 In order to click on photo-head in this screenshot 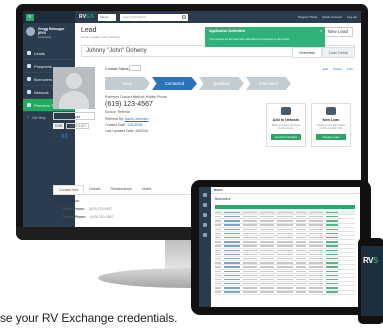, I will do `click(74, 81)`.